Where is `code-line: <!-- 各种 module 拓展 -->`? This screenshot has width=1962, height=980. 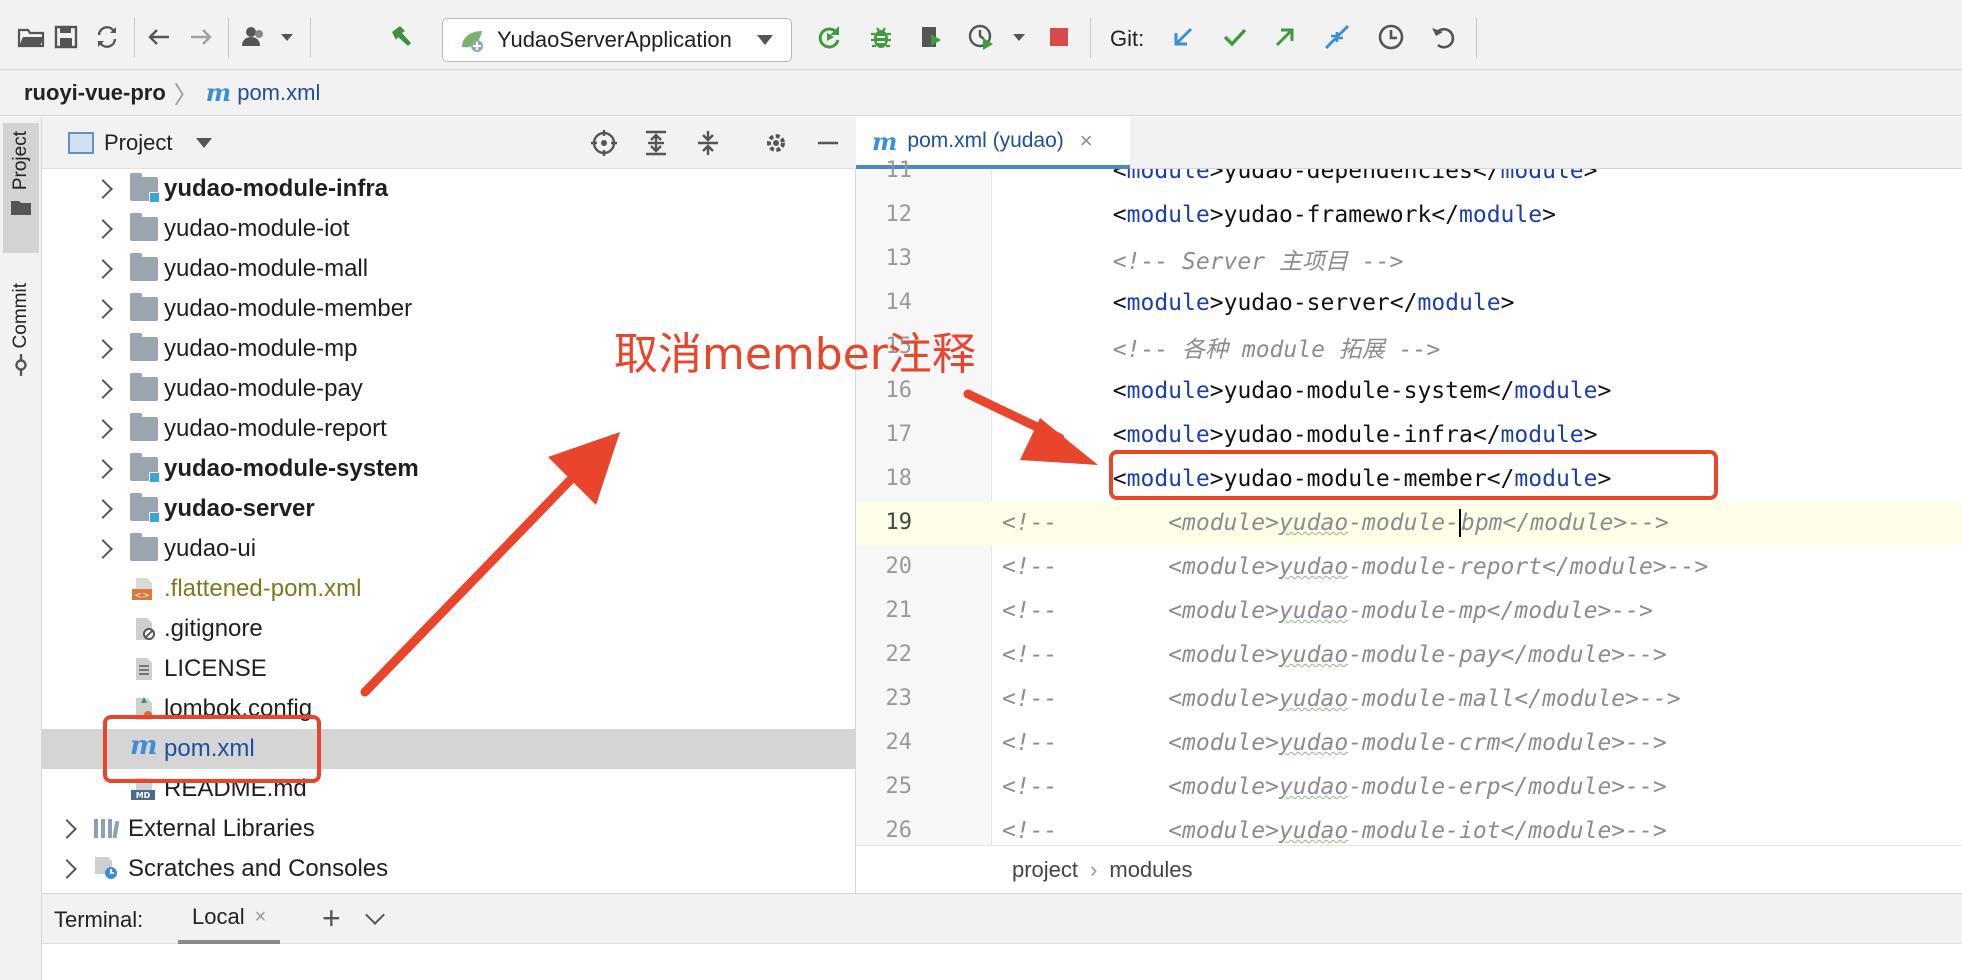 code-line: <!-- 各种 module 拓展 --> is located at coordinates (1477, 347).